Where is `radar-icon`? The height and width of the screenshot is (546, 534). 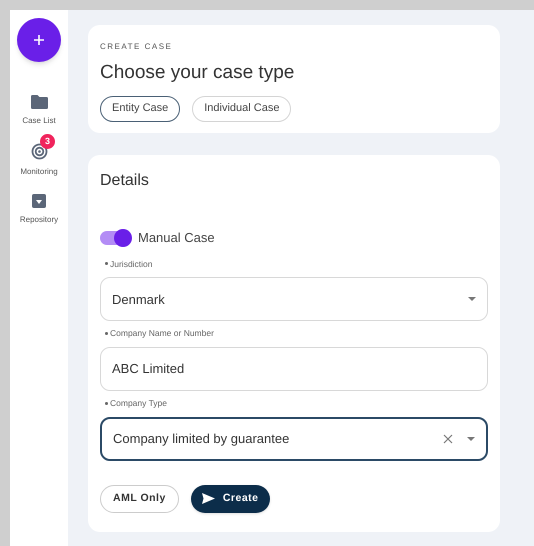
radar-icon is located at coordinates (39, 151).